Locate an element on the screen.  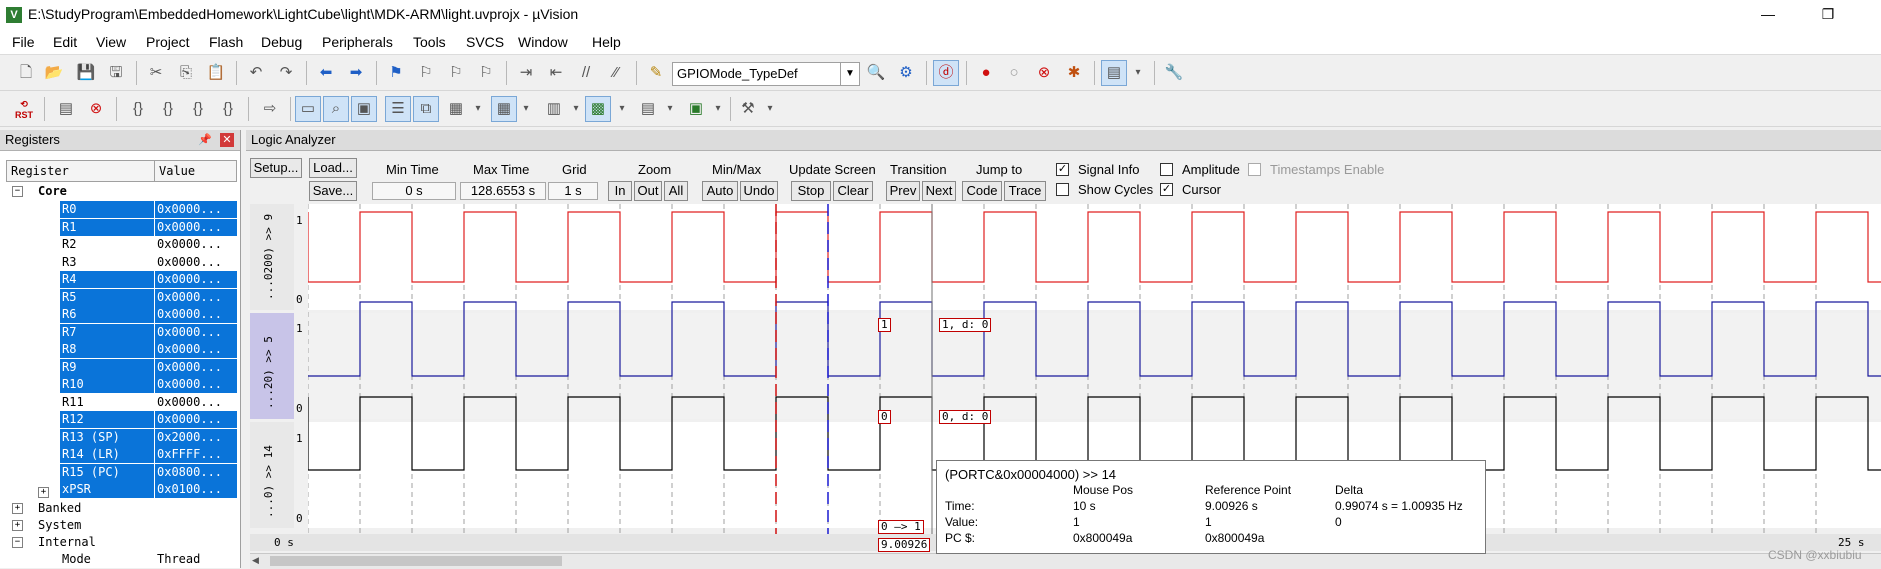
menu-flash: Flash is located at coordinates (226, 42).